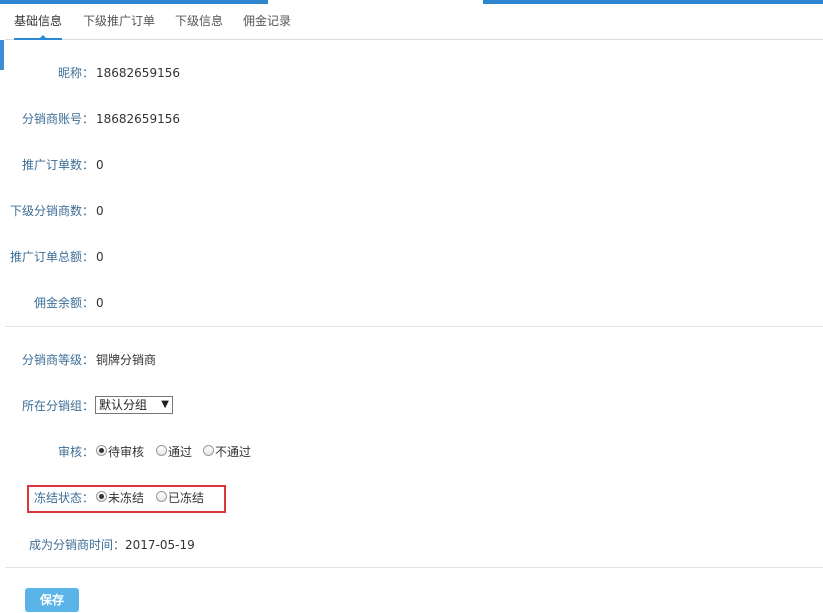 Image resolution: width=823 pixels, height=613 pixels. What do you see at coordinates (165, 404) in the screenshot?
I see `dropdown-arrow-icon: ▼` at bounding box center [165, 404].